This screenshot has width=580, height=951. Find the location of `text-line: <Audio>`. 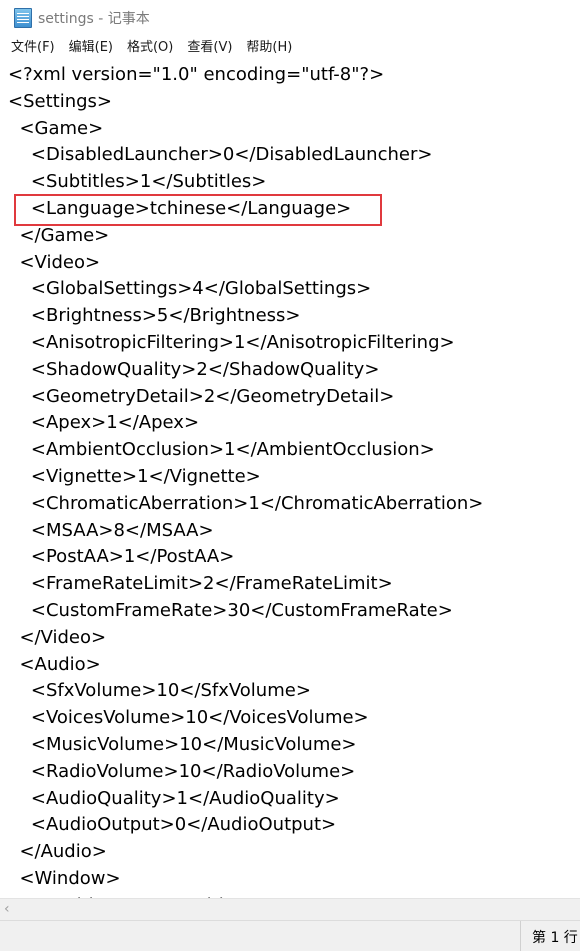

text-line: <Audio> is located at coordinates (54, 664).